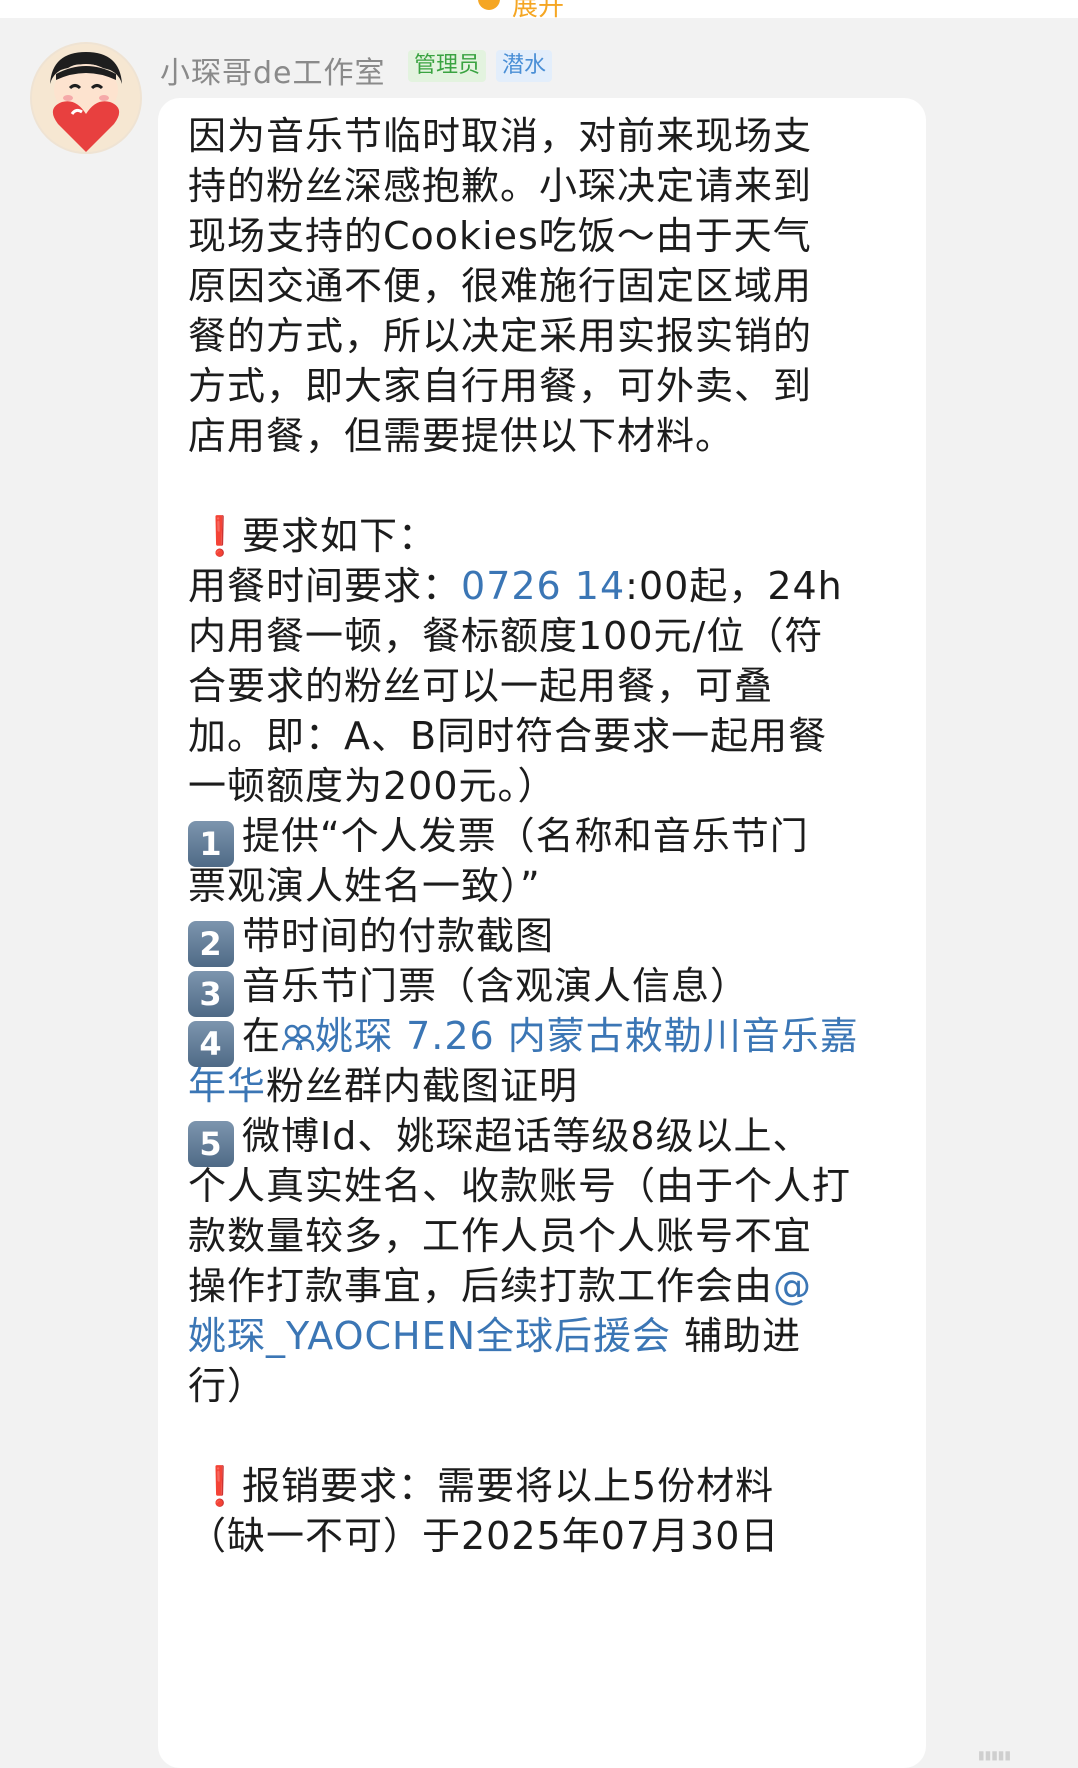 This screenshot has height=1768, width=1078. I want to click on message-line: （缺一不可）于2025年07月30日, so click(484, 1536).